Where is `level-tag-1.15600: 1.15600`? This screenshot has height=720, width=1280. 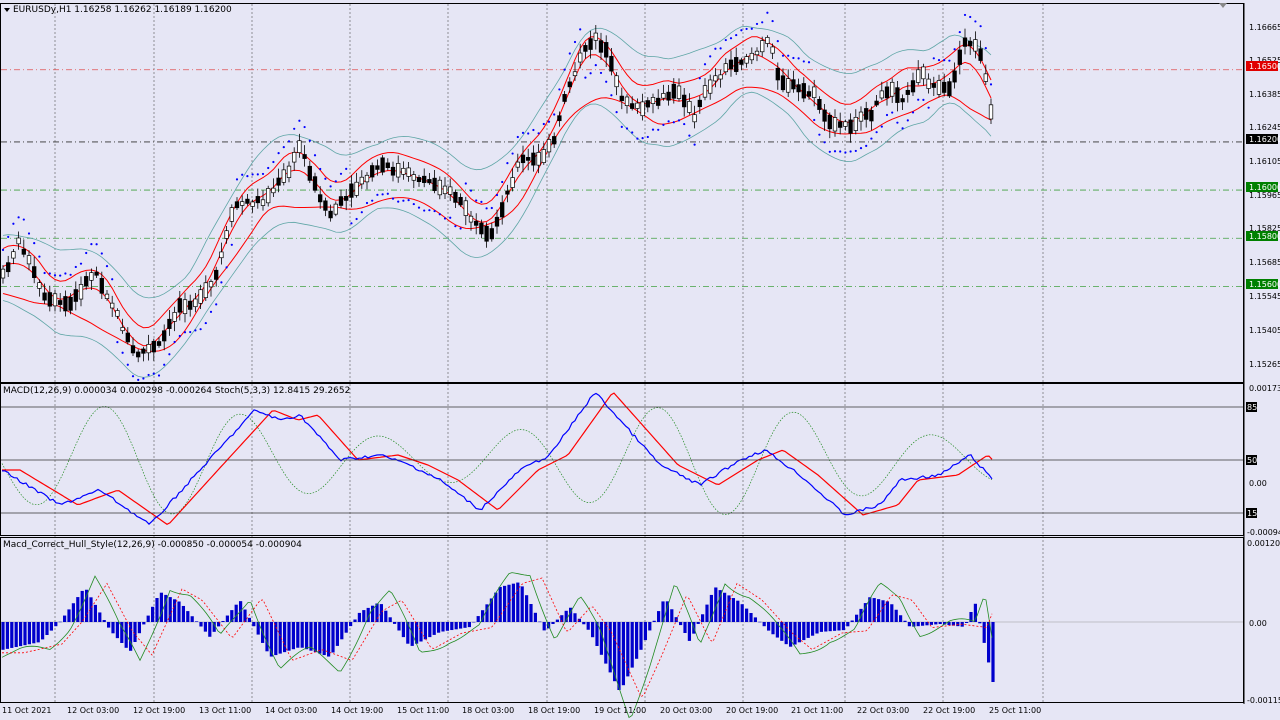 level-tag-1.15600: 1.15600 is located at coordinates (1263, 284).